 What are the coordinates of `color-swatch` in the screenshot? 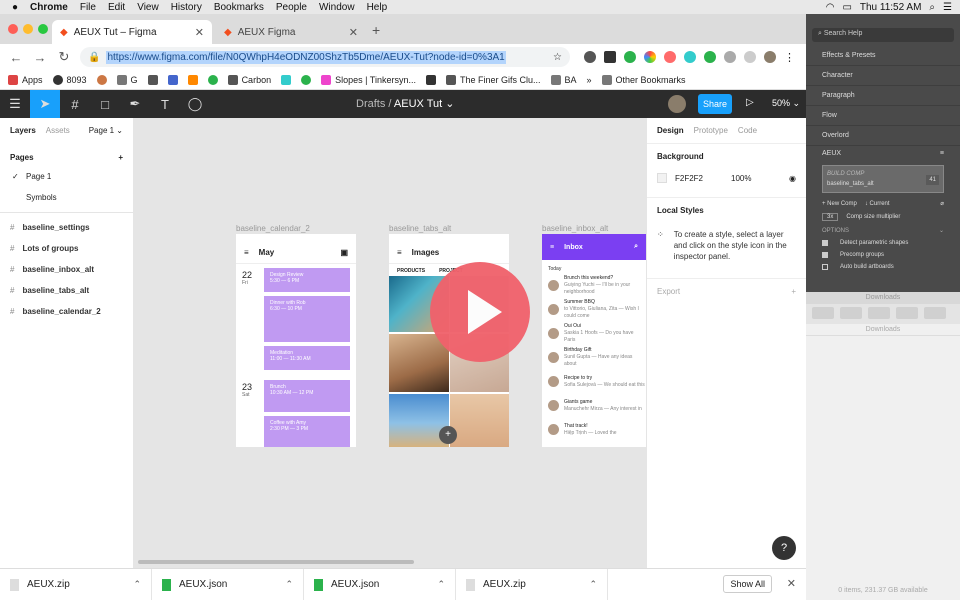 It's located at (662, 178).